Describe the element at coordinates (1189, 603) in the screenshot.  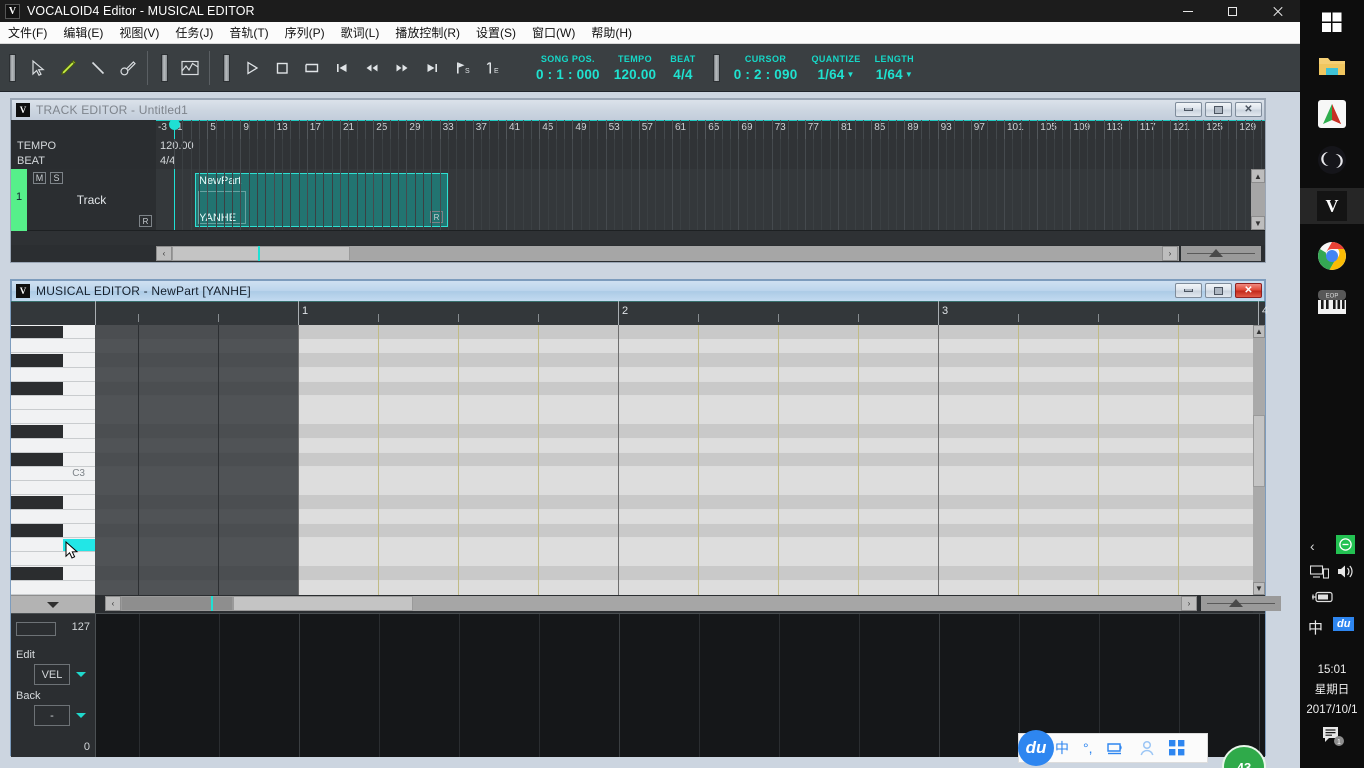
I see `note-hscroll-right-arrow: ›` at that location.